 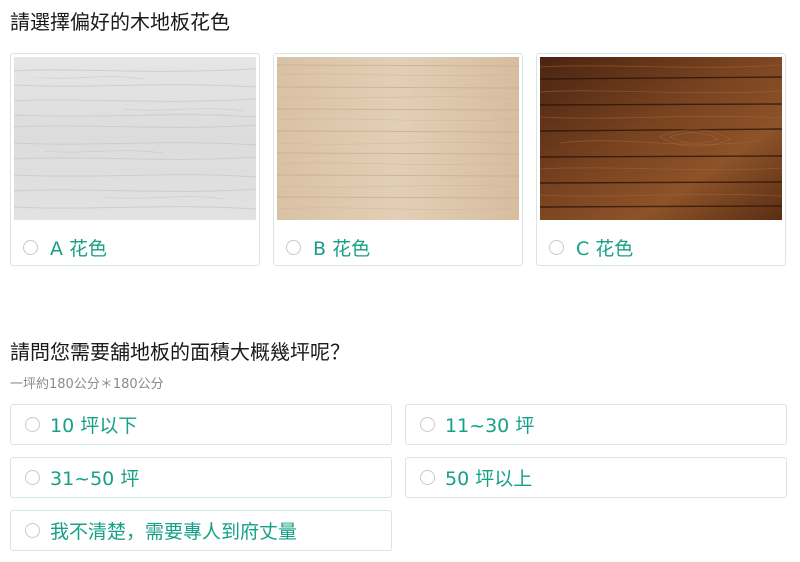 I want to click on option-b: B 花色, so click(x=328, y=247).